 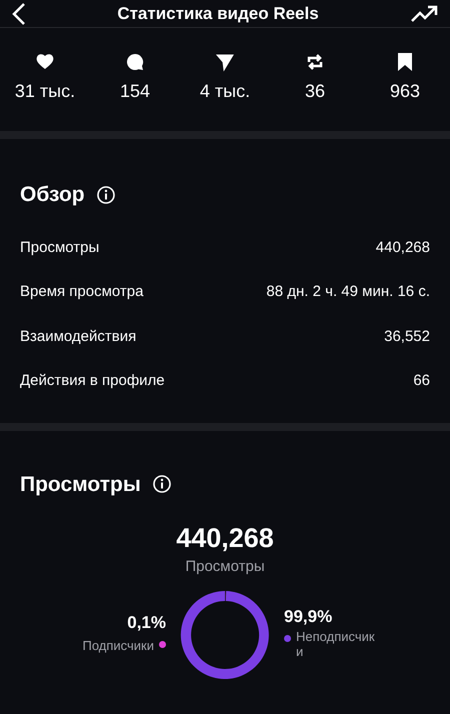 I want to click on stat-value: 154, so click(x=135, y=91).